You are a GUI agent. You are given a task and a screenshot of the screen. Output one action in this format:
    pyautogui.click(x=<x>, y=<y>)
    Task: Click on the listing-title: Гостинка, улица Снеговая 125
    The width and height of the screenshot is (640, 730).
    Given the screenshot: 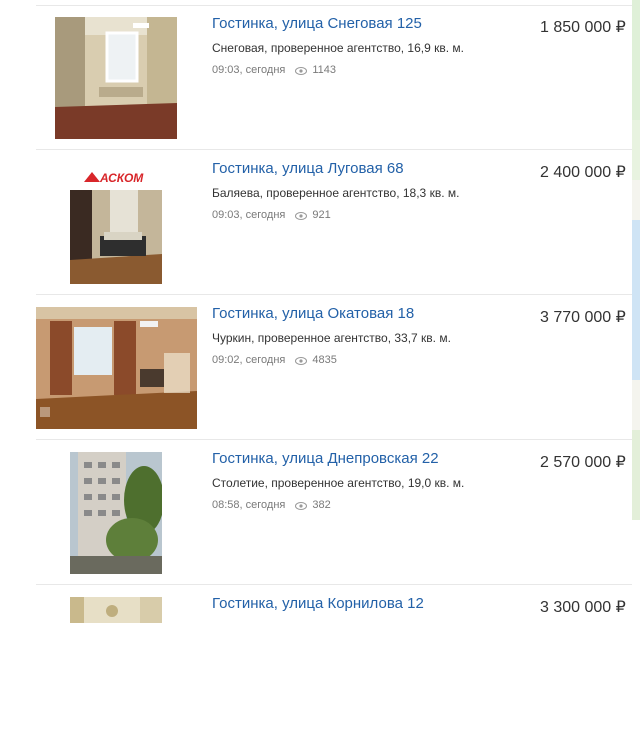 What is the action you would take?
    pyautogui.click(x=317, y=23)
    